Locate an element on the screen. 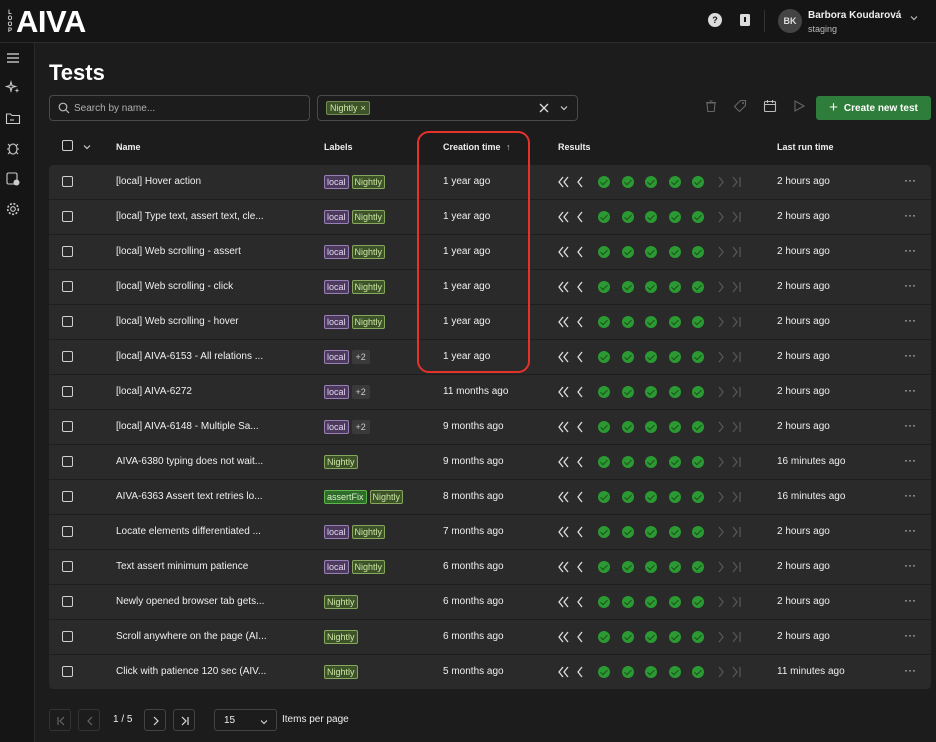 This screenshot has width=936, height=742. test-run-icon is located at coordinates (13, 179).